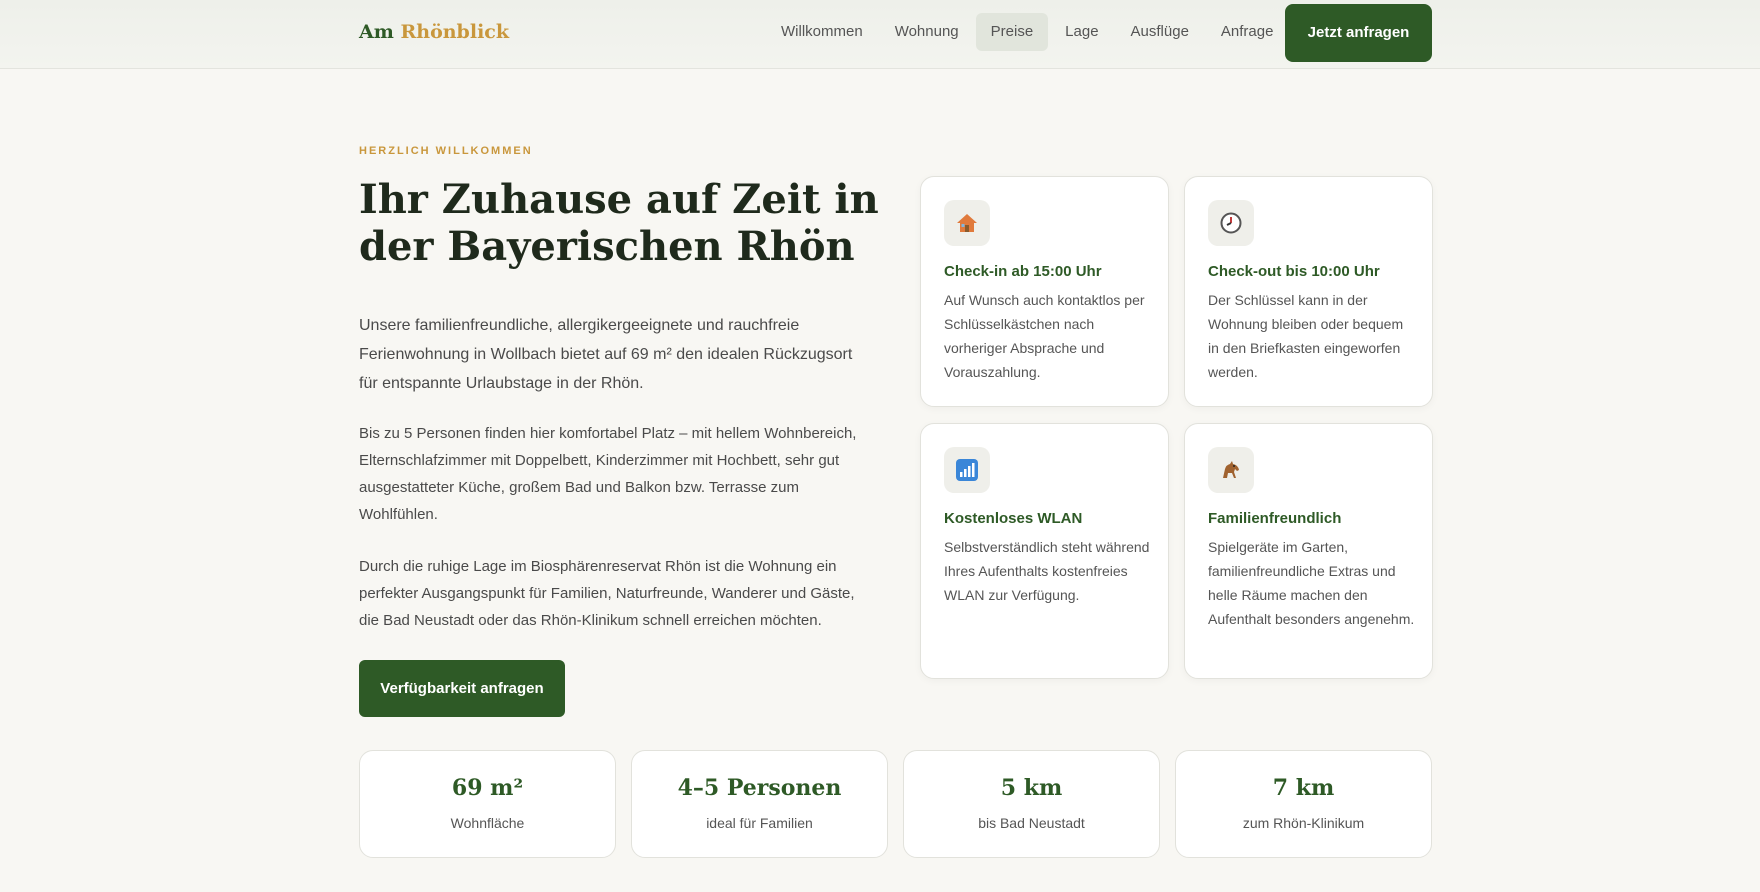  I want to click on nav-item-lage: Lage, so click(1081, 32).